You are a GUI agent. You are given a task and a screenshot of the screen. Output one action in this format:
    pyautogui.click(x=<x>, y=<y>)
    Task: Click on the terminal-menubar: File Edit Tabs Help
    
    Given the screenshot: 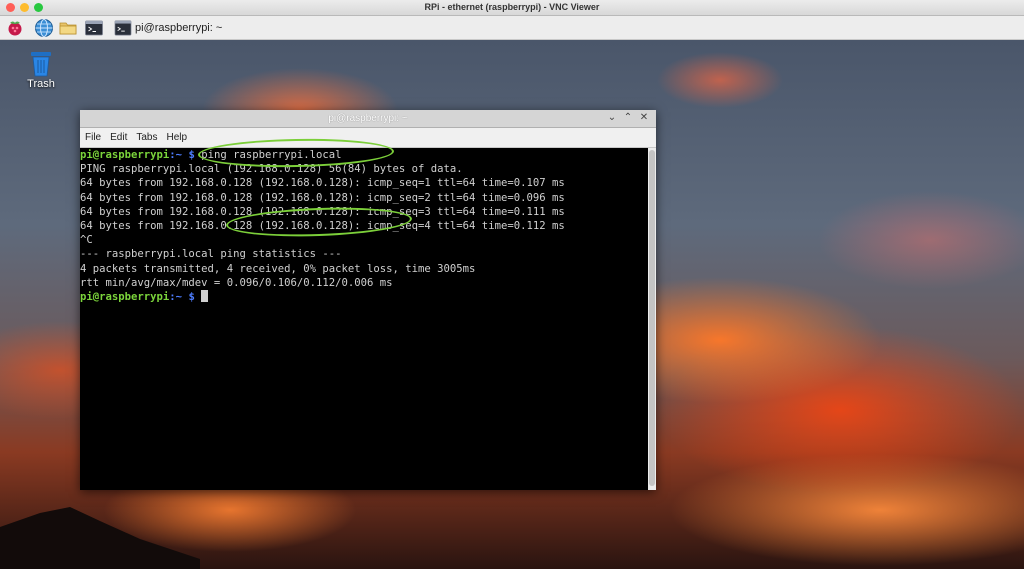 What is the action you would take?
    pyautogui.click(x=368, y=138)
    